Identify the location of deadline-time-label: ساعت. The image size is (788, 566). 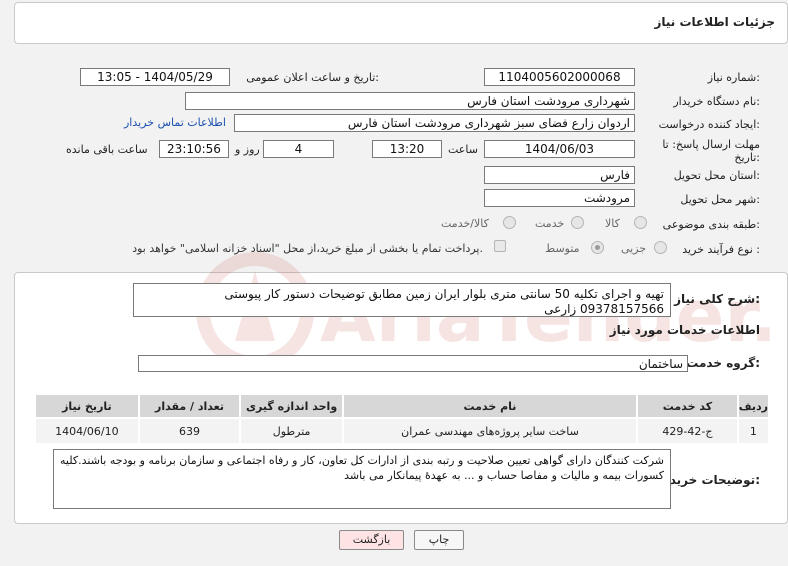
(463, 149).